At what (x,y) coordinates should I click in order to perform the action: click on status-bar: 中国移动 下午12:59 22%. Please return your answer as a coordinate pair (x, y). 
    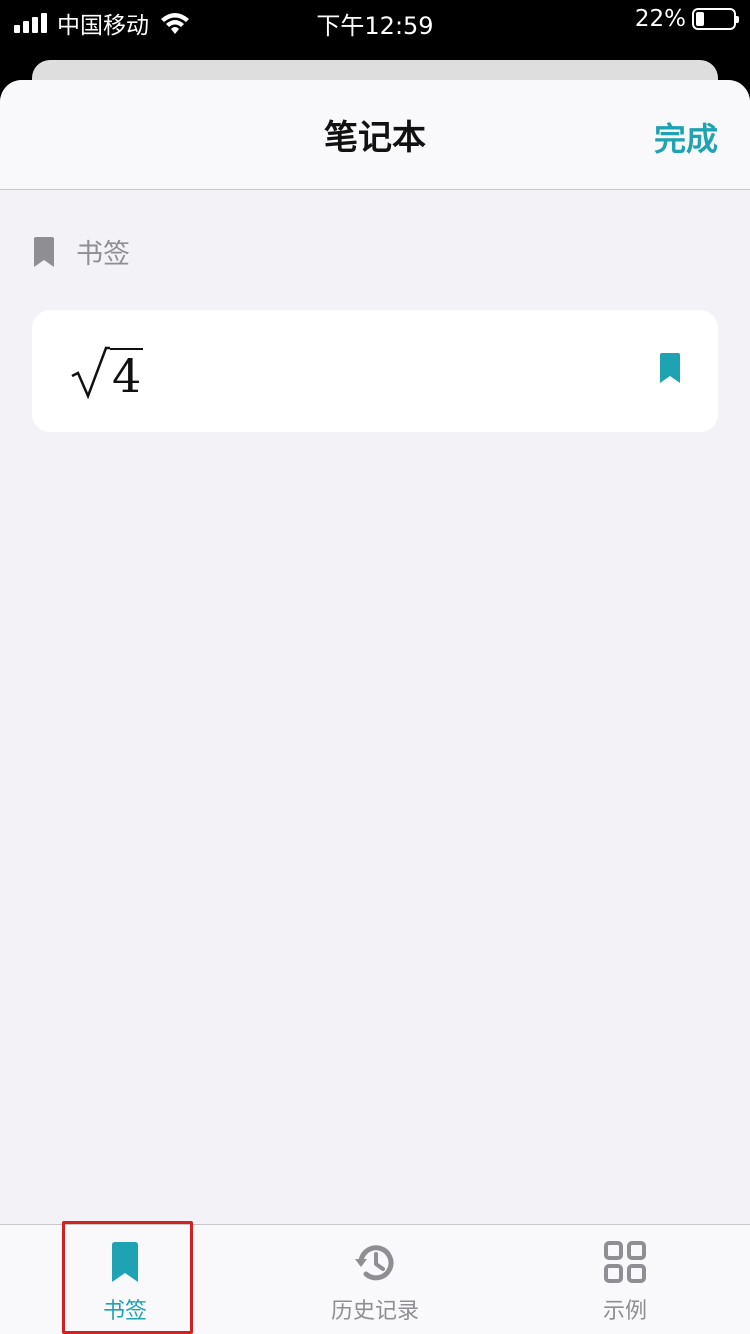
    Looking at the image, I should click on (375, 20).